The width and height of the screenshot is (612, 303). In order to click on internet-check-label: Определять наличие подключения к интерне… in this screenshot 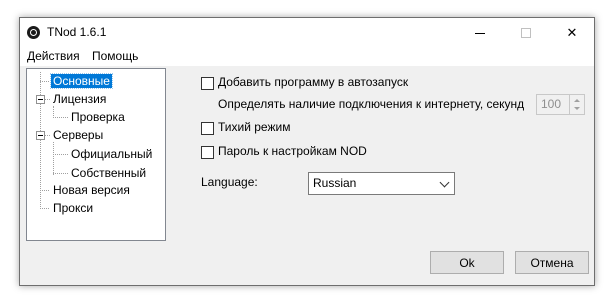, I will do `click(371, 104)`.